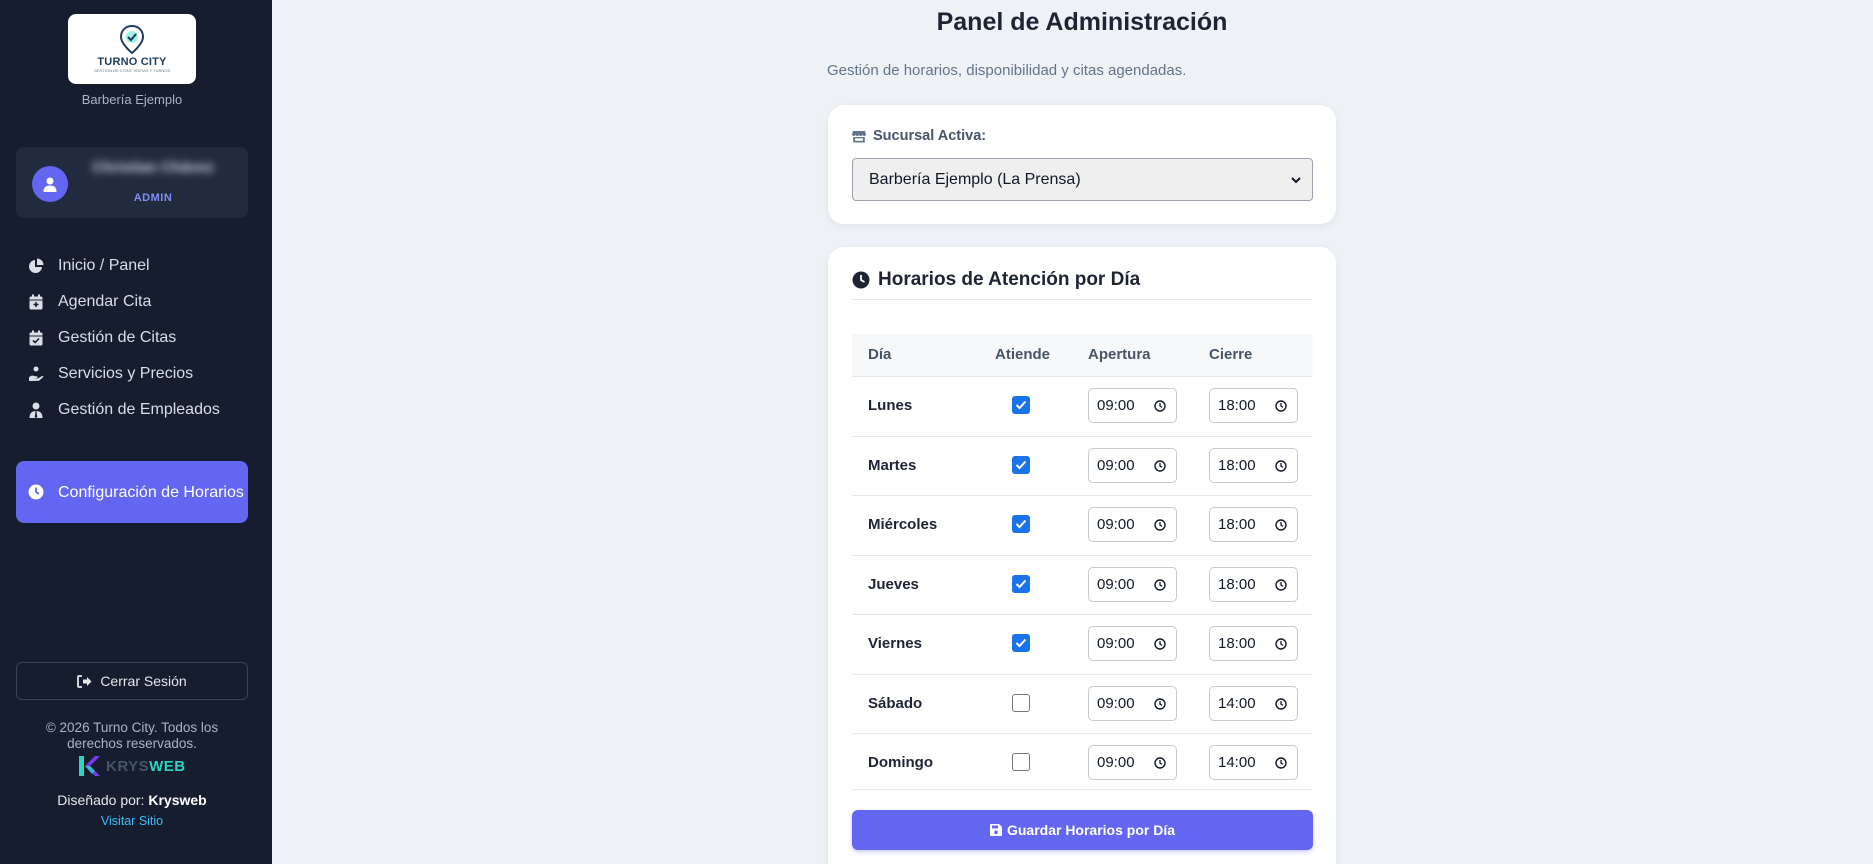  Describe the element at coordinates (890, 405) in the screenshot. I see `day-name: Lunes` at that location.